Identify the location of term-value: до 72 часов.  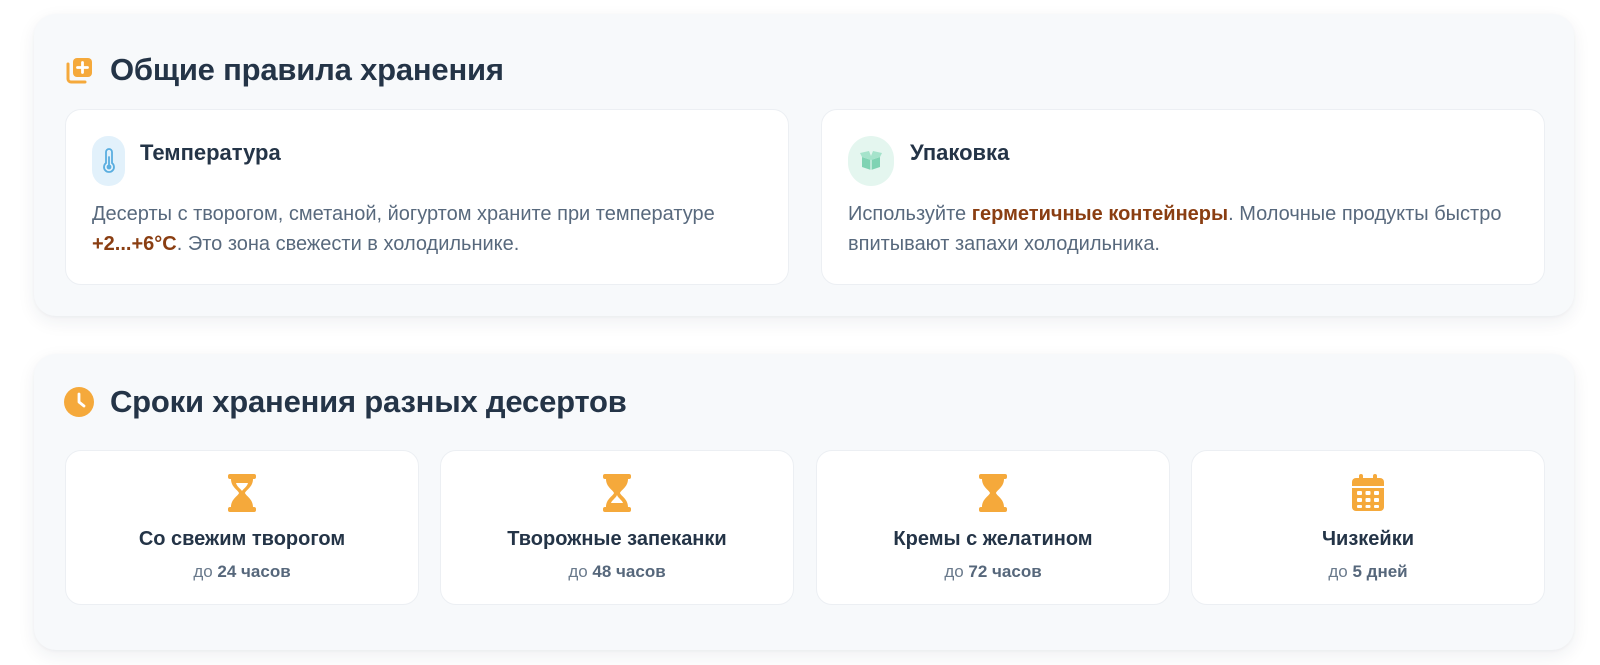
(993, 571).